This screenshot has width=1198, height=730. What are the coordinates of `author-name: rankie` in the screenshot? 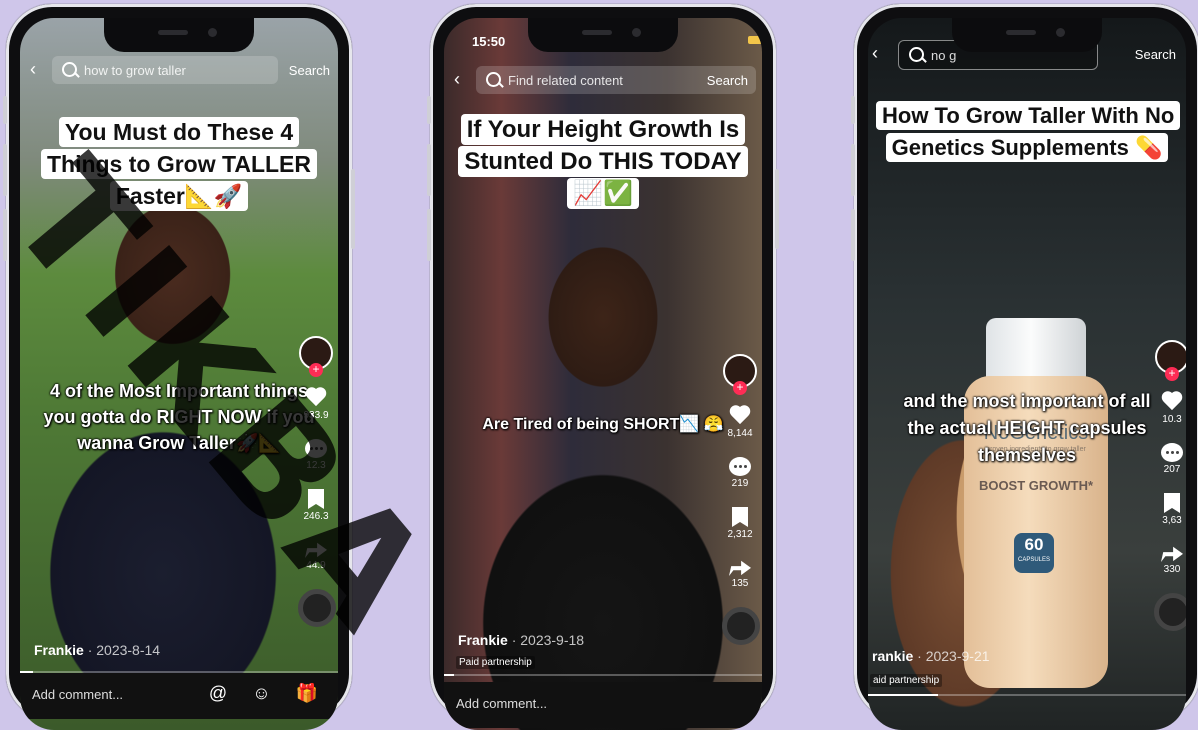 It's located at (892, 656).